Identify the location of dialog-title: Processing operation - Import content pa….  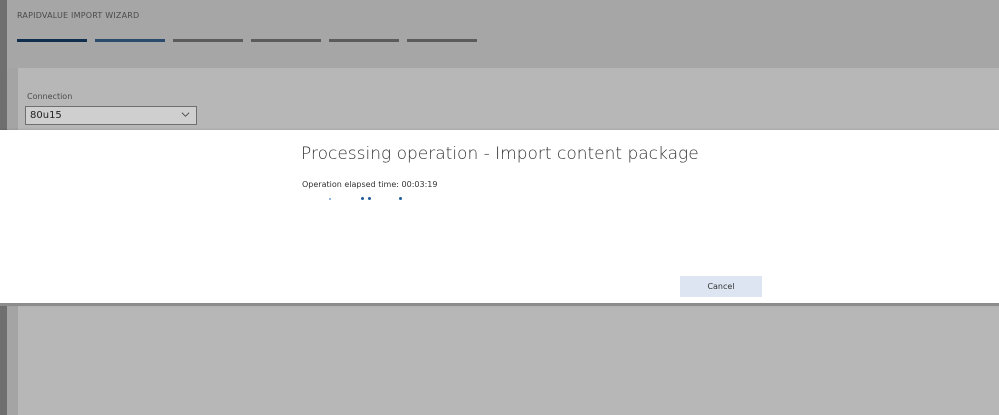
(500, 154).